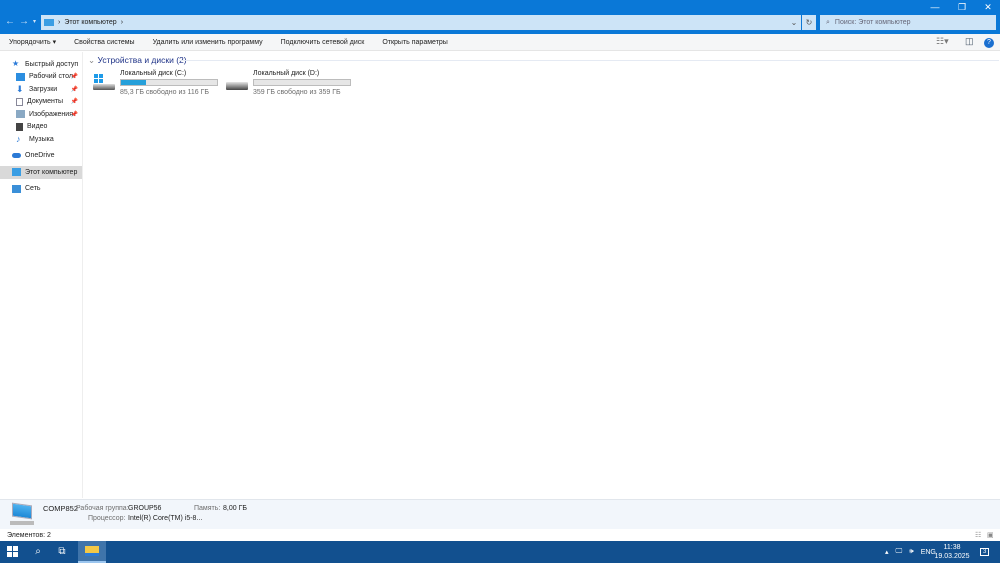 The height and width of the screenshot is (563, 1000). What do you see at coordinates (20, 89) in the screenshot?
I see `download-icon: ⬇` at bounding box center [20, 89].